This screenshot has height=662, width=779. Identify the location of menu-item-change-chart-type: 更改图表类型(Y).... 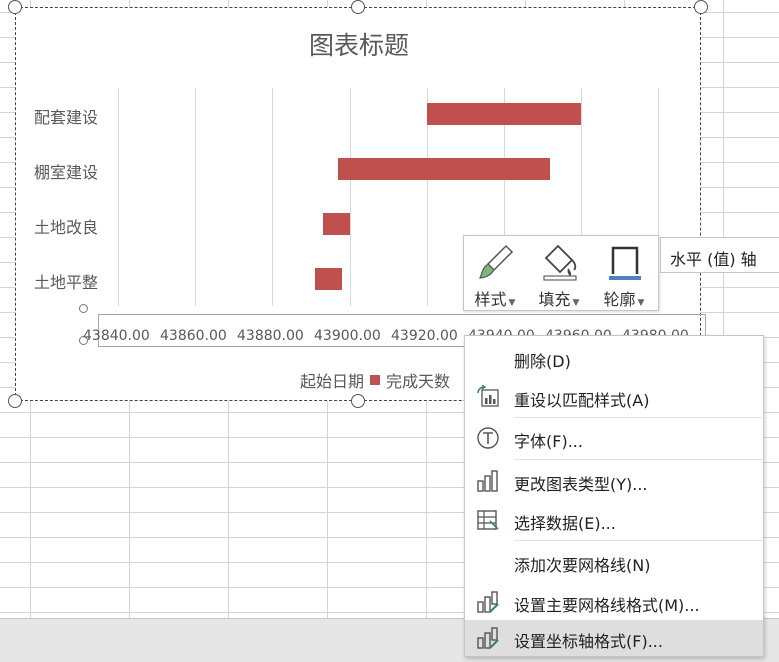
(614, 481).